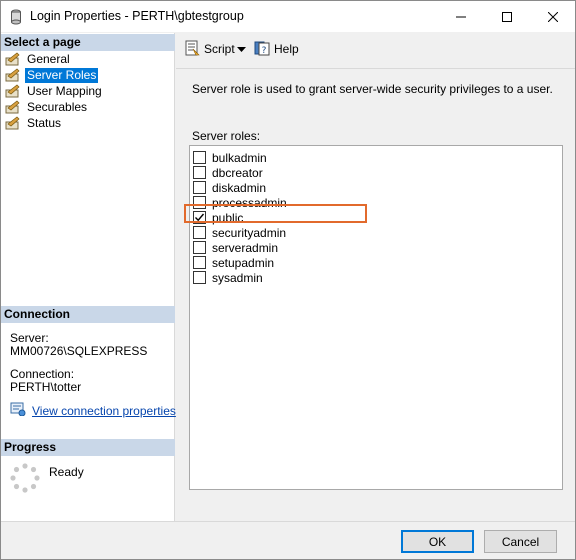  What do you see at coordinates (219, 49) in the screenshot?
I see `script-label: Script` at bounding box center [219, 49].